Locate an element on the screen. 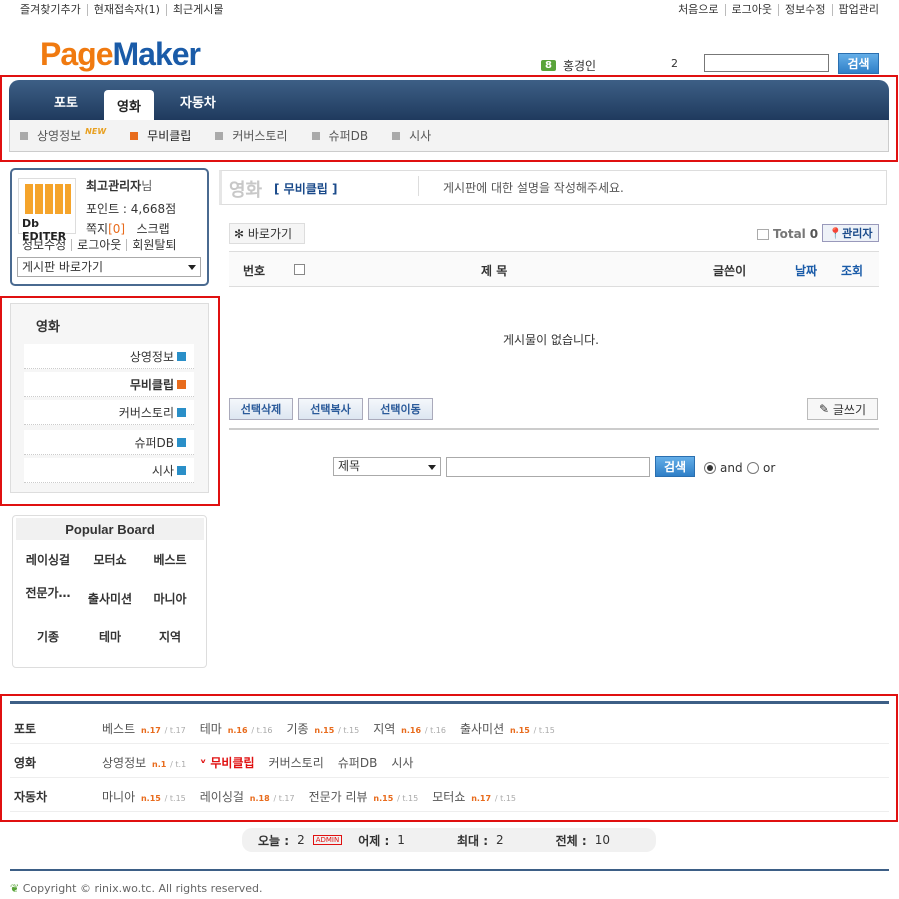 The height and width of the screenshot is (899, 899). edit-info-link: 정보수정 is located at coordinates (46, 245).